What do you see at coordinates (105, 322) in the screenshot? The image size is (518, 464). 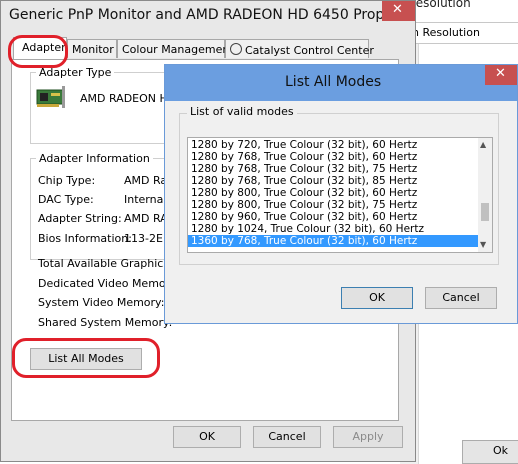 I see `shared-system-memory-label: Shared System Memory:` at bounding box center [105, 322].